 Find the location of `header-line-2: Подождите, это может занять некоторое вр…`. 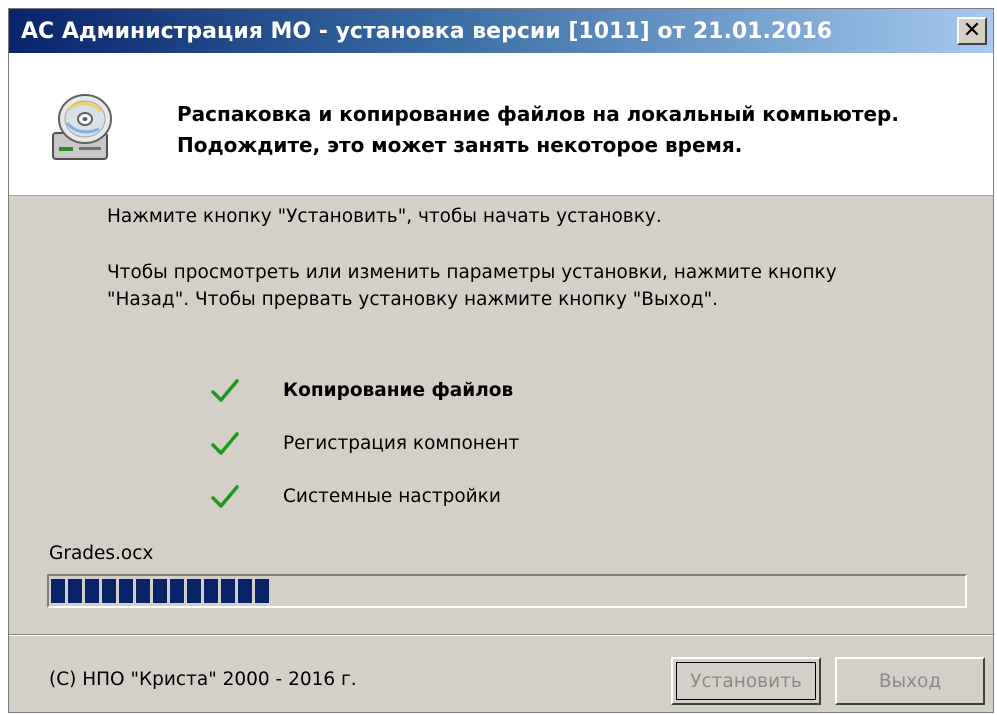

header-line-2: Подождите, это может занять некоторое вр… is located at coordinates (460, 145).